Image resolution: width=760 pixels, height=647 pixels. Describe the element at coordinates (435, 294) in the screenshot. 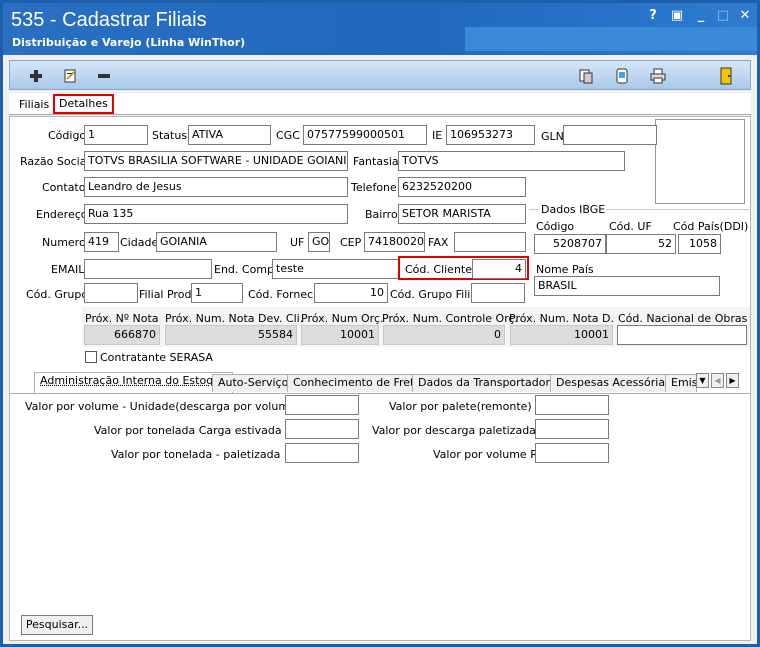

I see `cod-grupo-filial-label: Cód. Grupo Filial` at that location.